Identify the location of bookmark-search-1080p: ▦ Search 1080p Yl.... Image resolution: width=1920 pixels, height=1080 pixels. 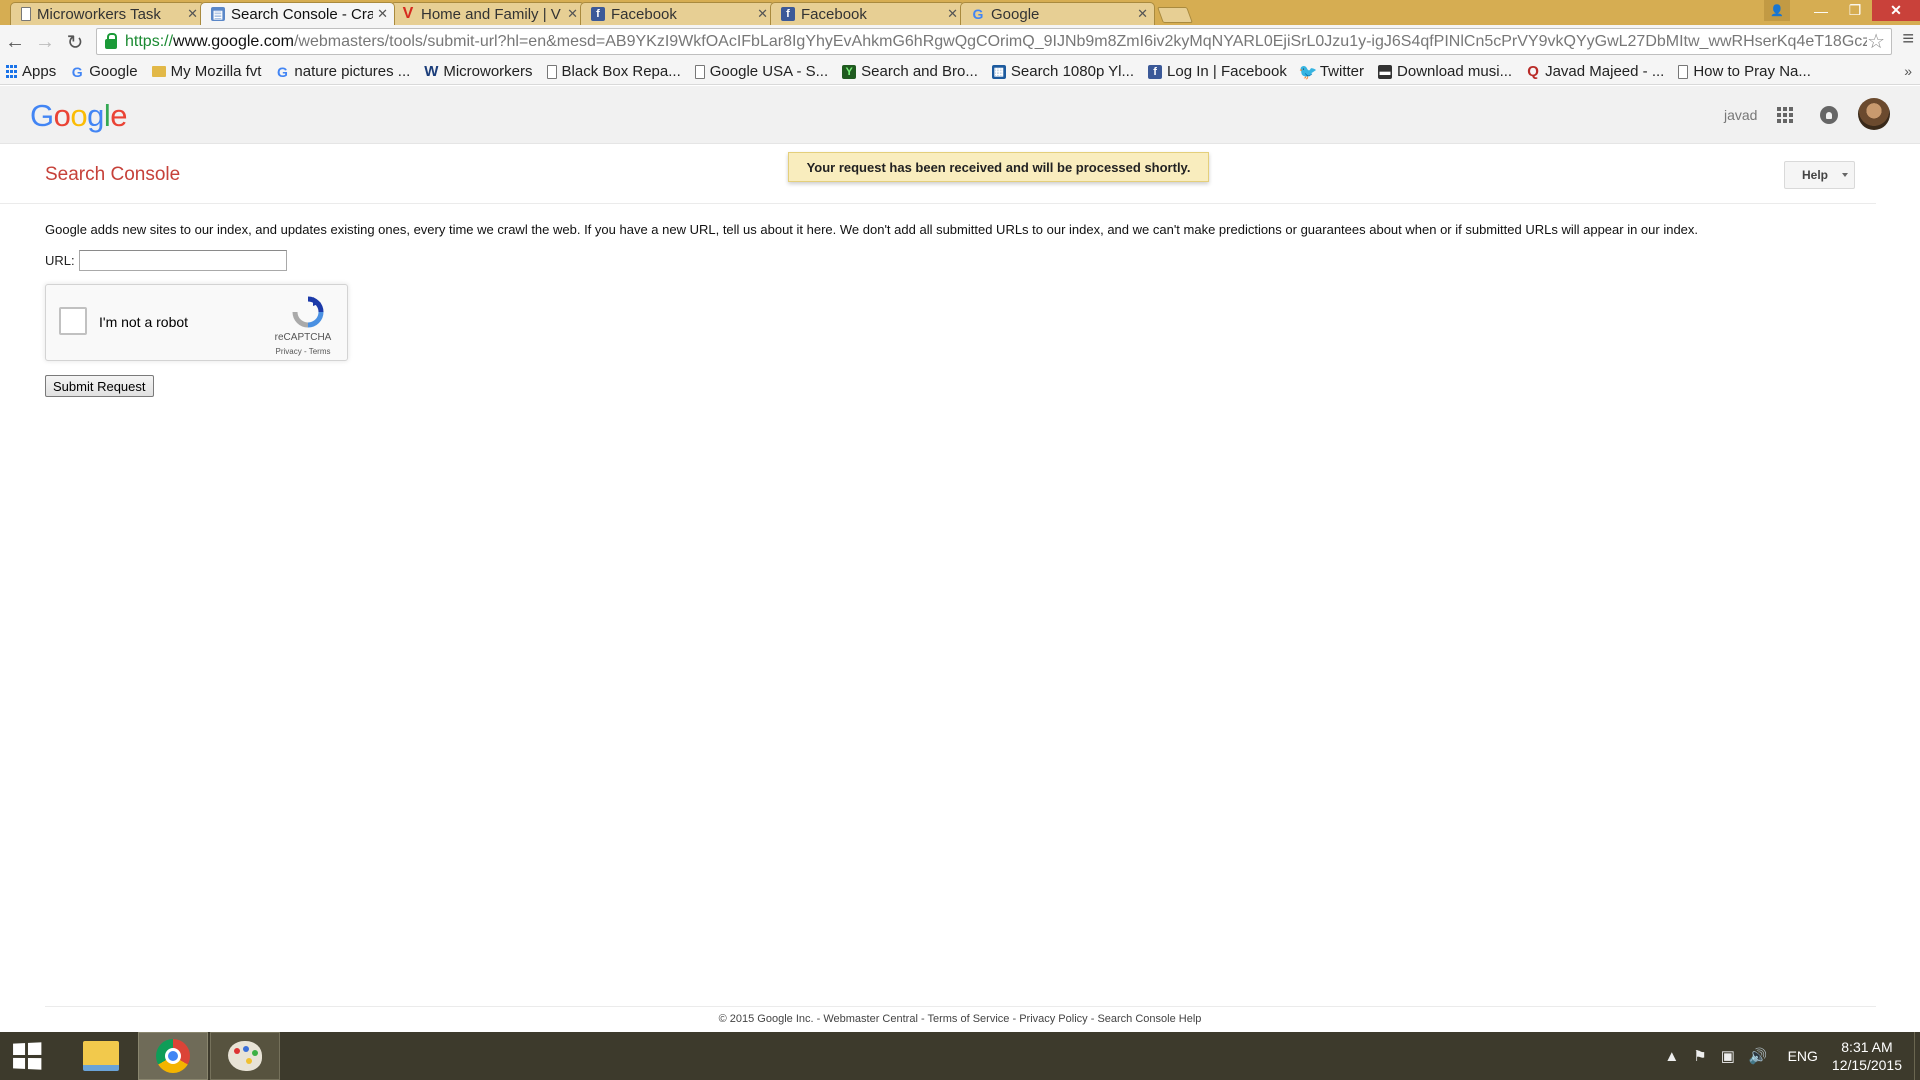
(1062, 71).